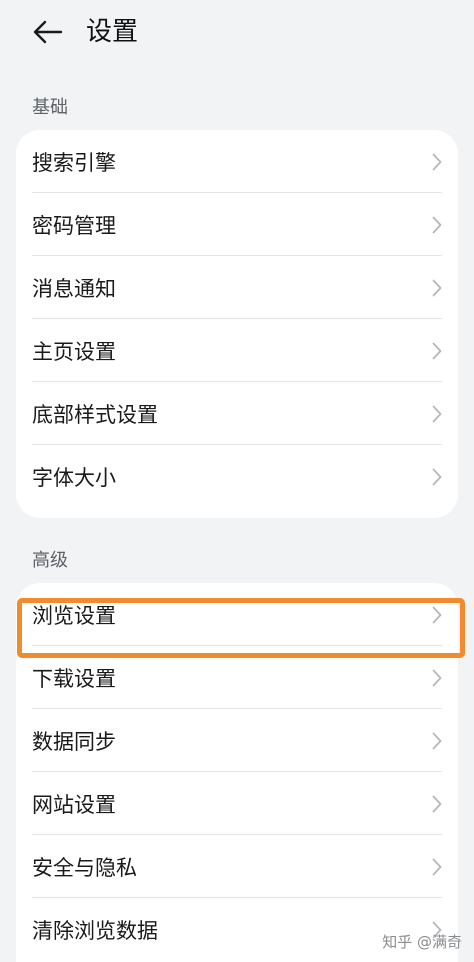  Describe the element at coordinates (237, 161) in the screenshot. I see `settings-row-search-engine: 搜索引擎` at that location.